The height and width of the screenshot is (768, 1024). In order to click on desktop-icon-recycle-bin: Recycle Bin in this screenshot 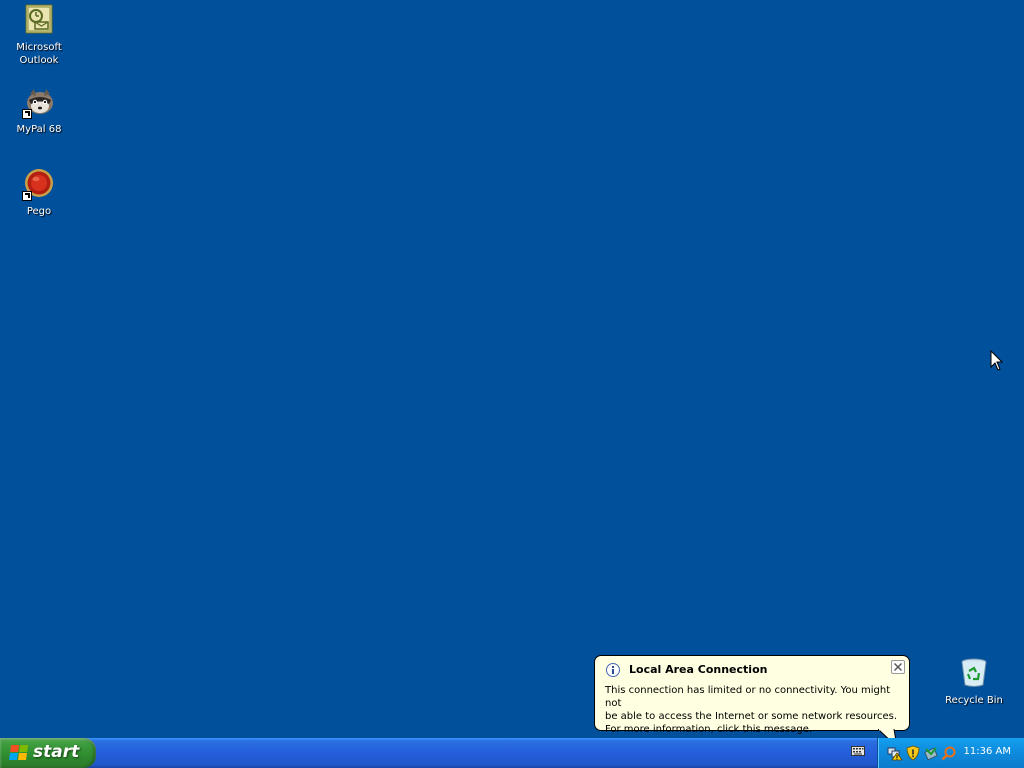, I will do `click(974, 682)`.